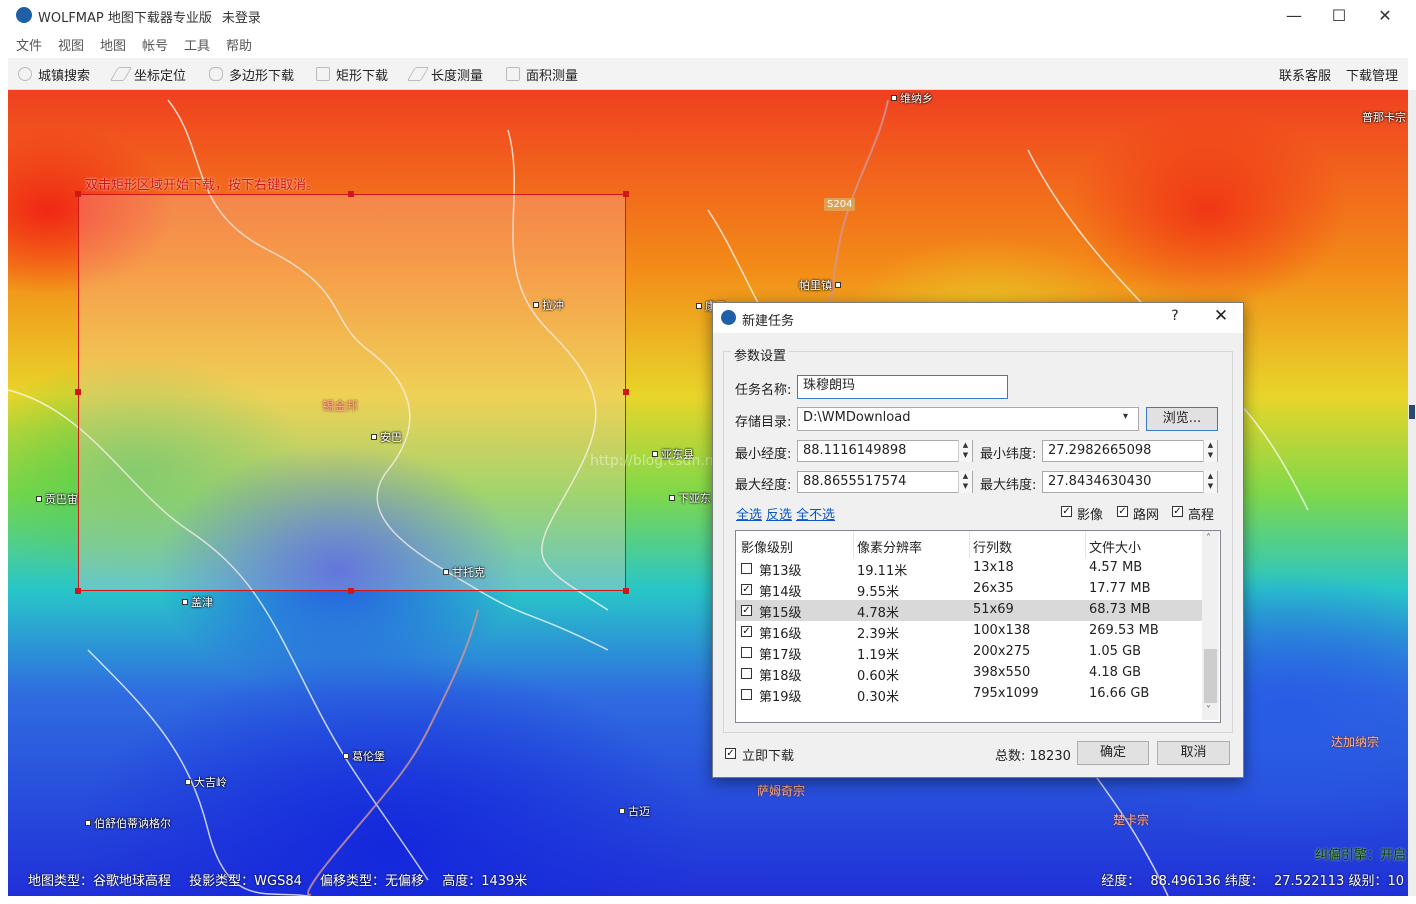  Describe the element at coordinates (969, 568) in the screenshot. I see `table-row: 第13级 19.11米 13x18 4.57 MB` at that location.